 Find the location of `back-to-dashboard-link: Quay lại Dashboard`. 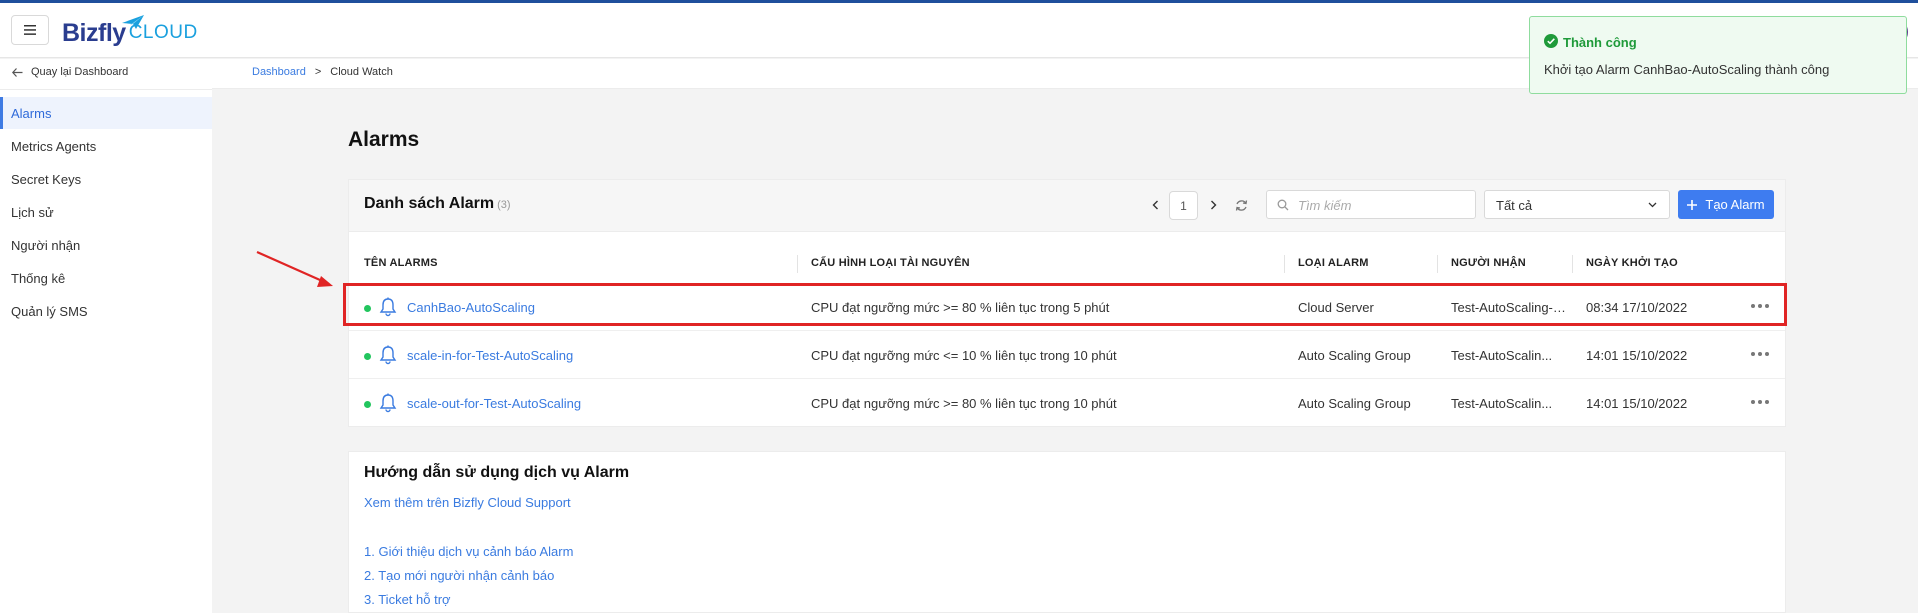

back-to-dashboard-link: Quay lại Dashboard is located at coordinates (70, 72).